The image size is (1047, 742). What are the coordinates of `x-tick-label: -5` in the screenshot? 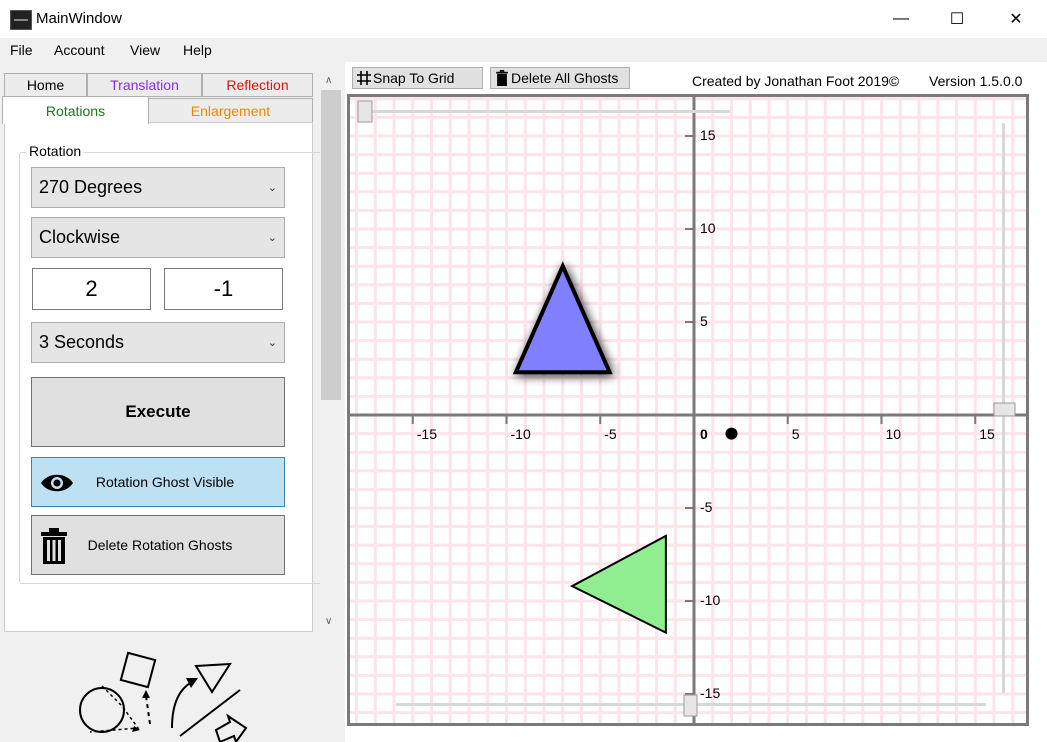 It's located at (610, 434).